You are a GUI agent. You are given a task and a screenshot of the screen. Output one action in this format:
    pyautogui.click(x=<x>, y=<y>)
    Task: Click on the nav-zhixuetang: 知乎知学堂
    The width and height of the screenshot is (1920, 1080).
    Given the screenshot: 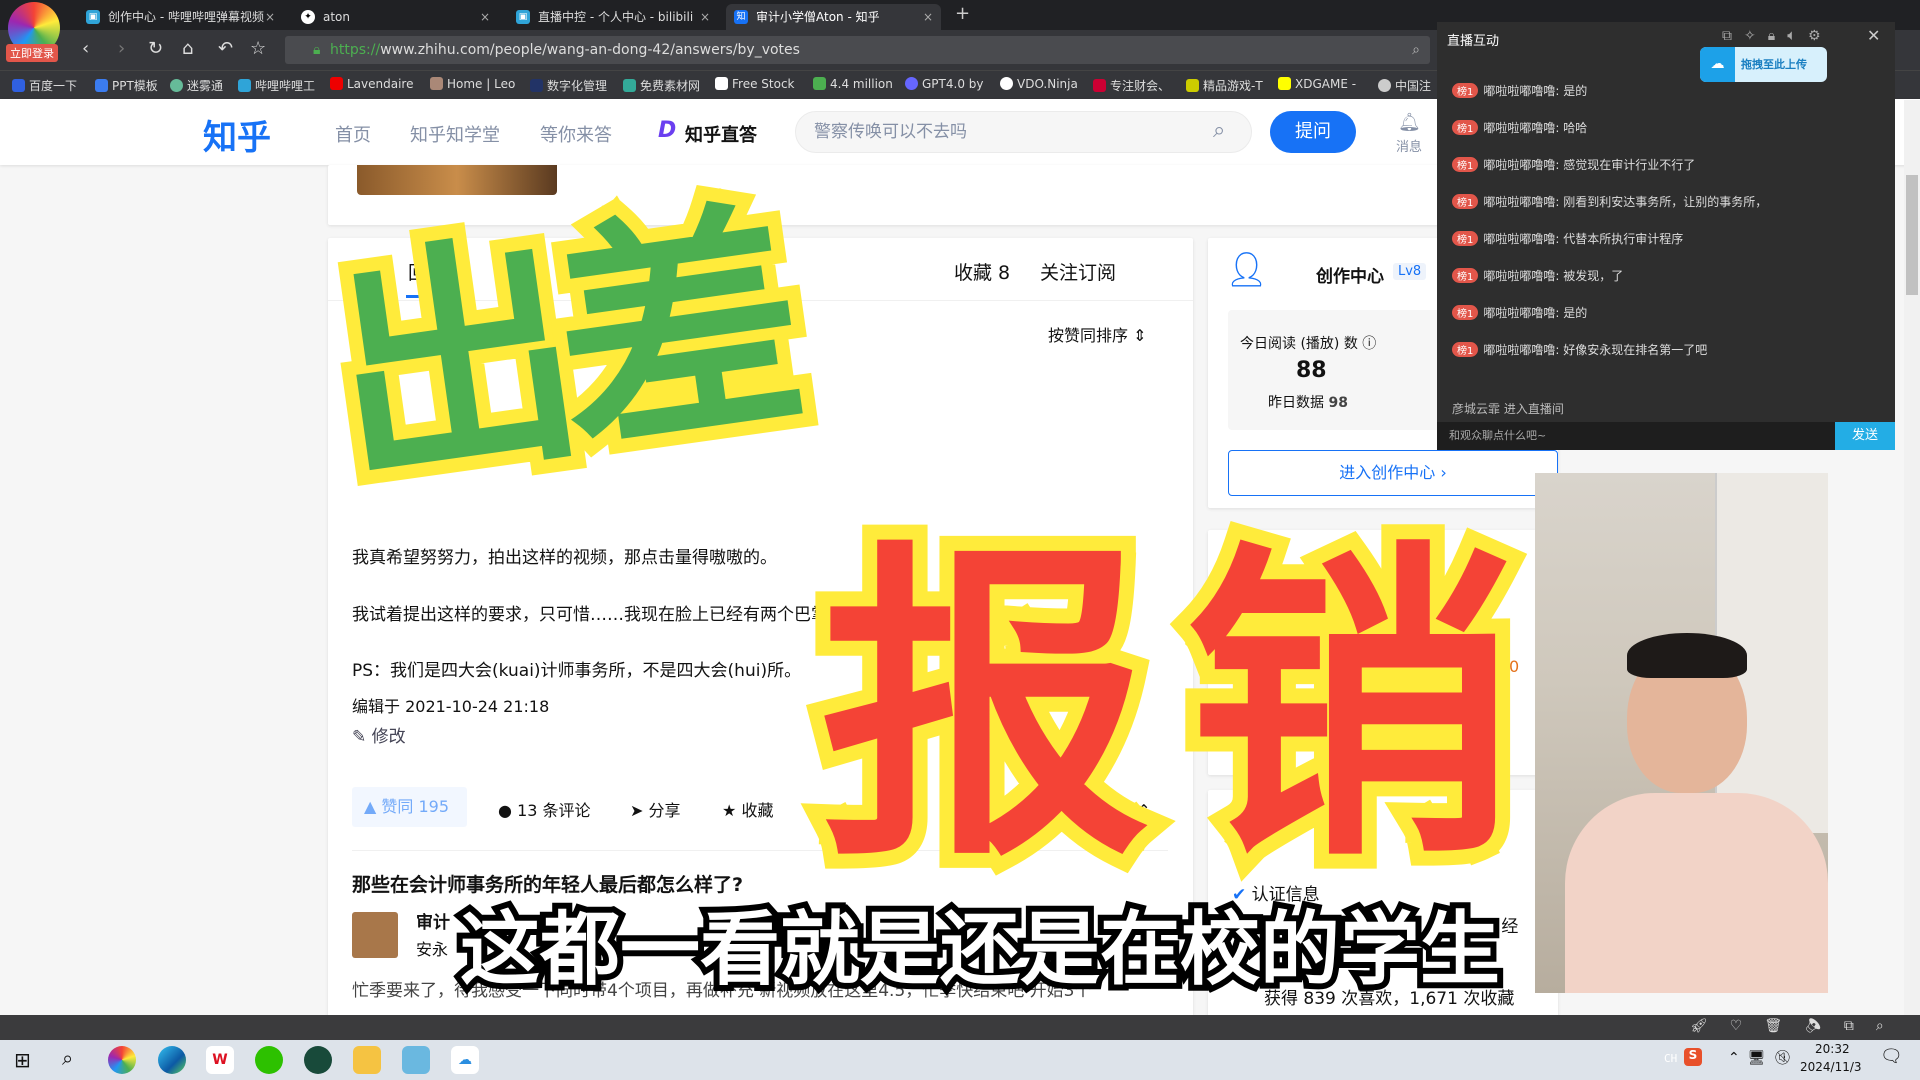 What is the action you would take?
    pyautogui.click(x=455, y=134)
    